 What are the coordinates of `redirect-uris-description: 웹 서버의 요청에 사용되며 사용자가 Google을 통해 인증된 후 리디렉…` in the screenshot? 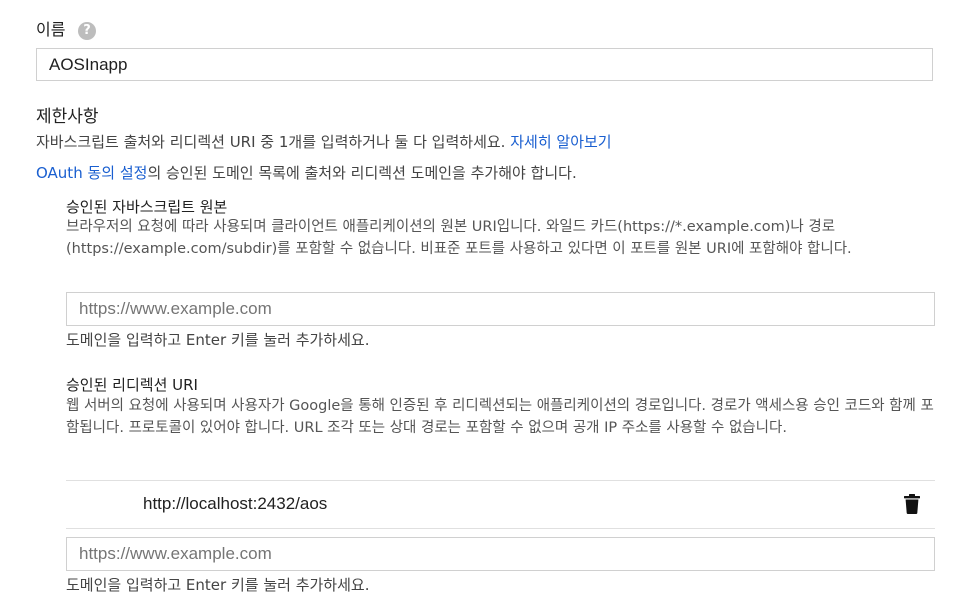 It's located at (500, 417).